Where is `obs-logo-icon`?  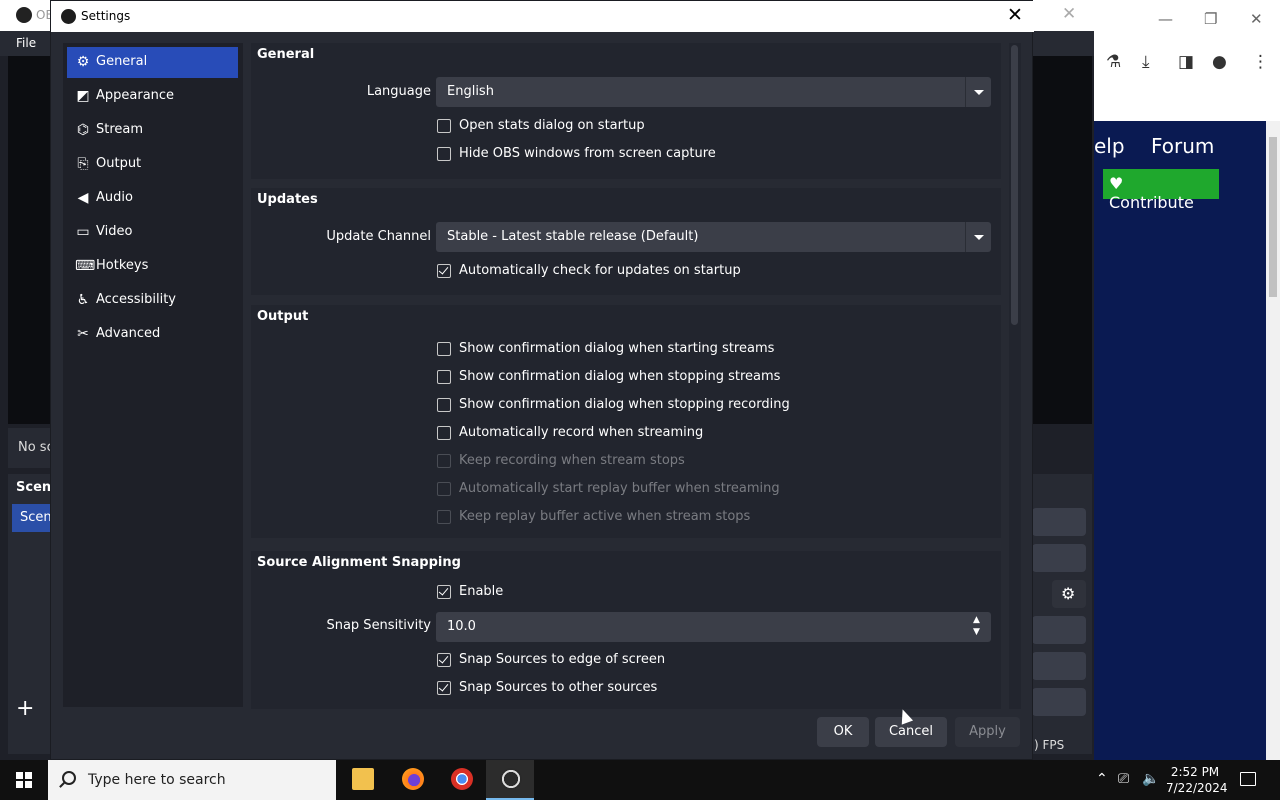
obs-logo-icon is located at coordinates (24, 15).